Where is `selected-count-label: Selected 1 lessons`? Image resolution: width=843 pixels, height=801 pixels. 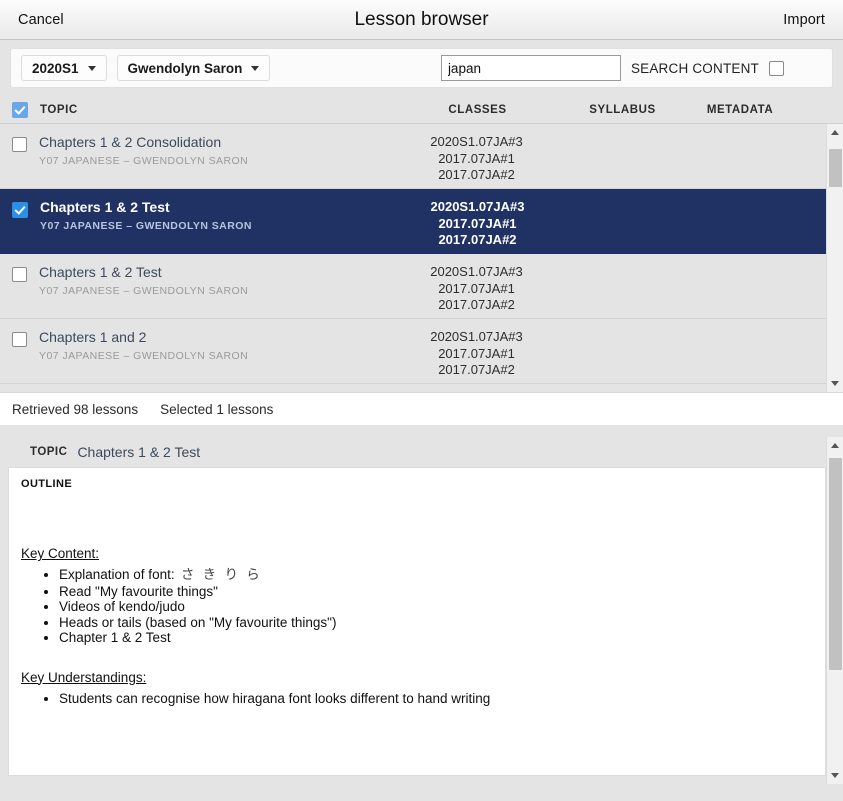
selected-count-label: Selected 1 lessons is located at coordinates (217, 409).